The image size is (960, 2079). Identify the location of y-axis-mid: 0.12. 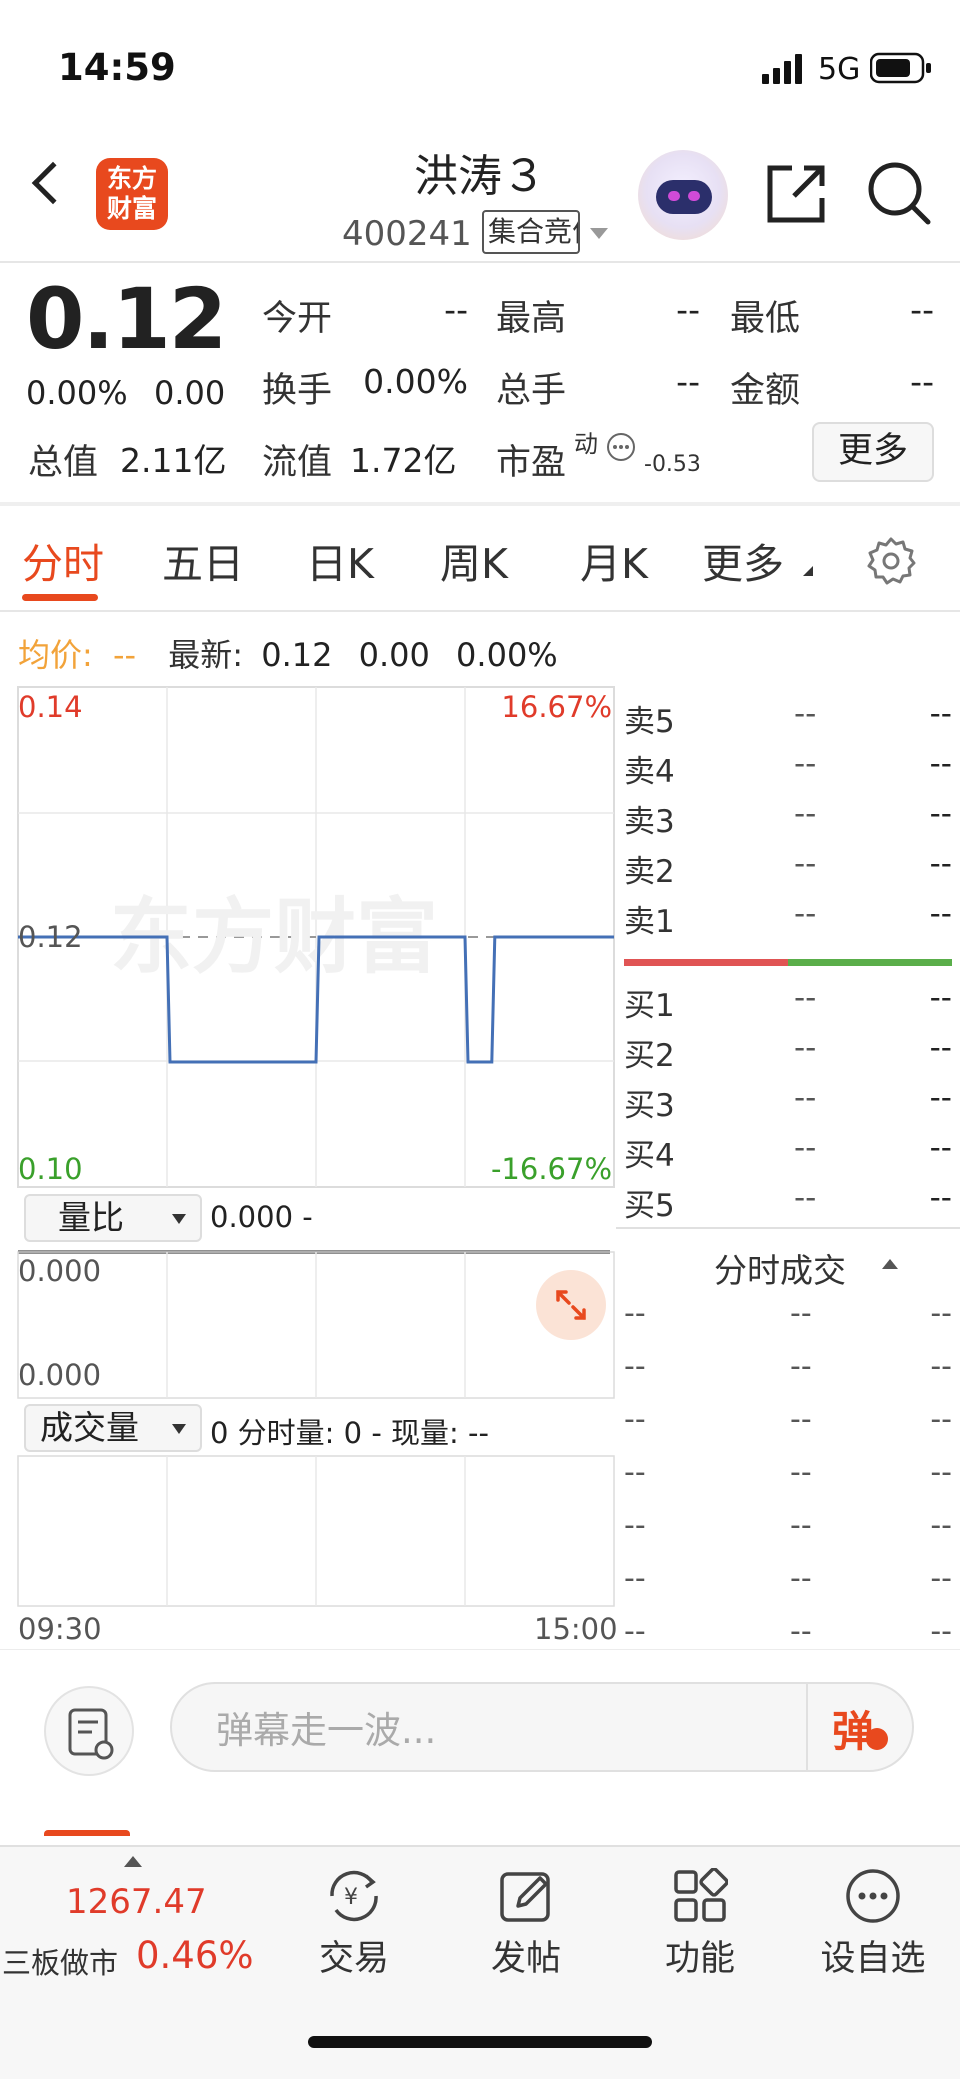
(50, 937).